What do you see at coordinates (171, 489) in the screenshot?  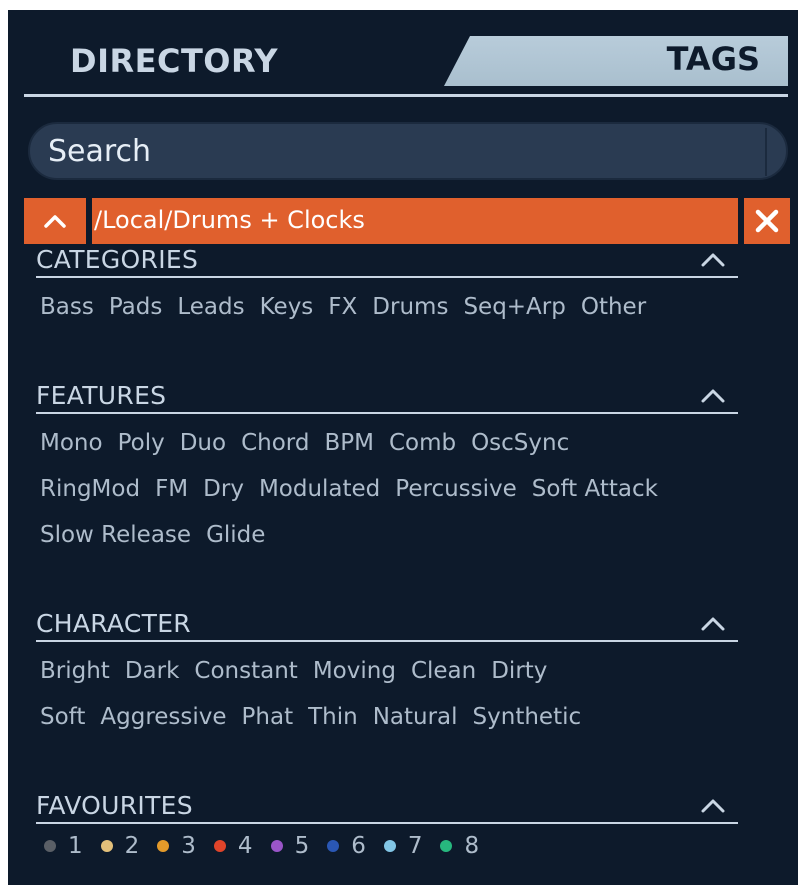 I see `tag-fm: FM` at bounding box center [171, 489].